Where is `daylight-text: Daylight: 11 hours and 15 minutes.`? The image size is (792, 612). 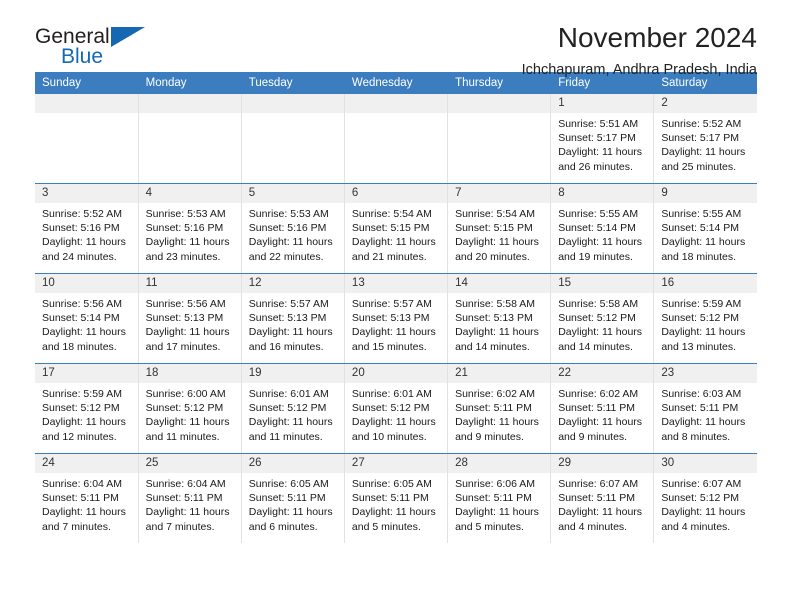 daylight-text: Daylight: 11 hours and 15 minutes. is located at coordinates (393, 339).